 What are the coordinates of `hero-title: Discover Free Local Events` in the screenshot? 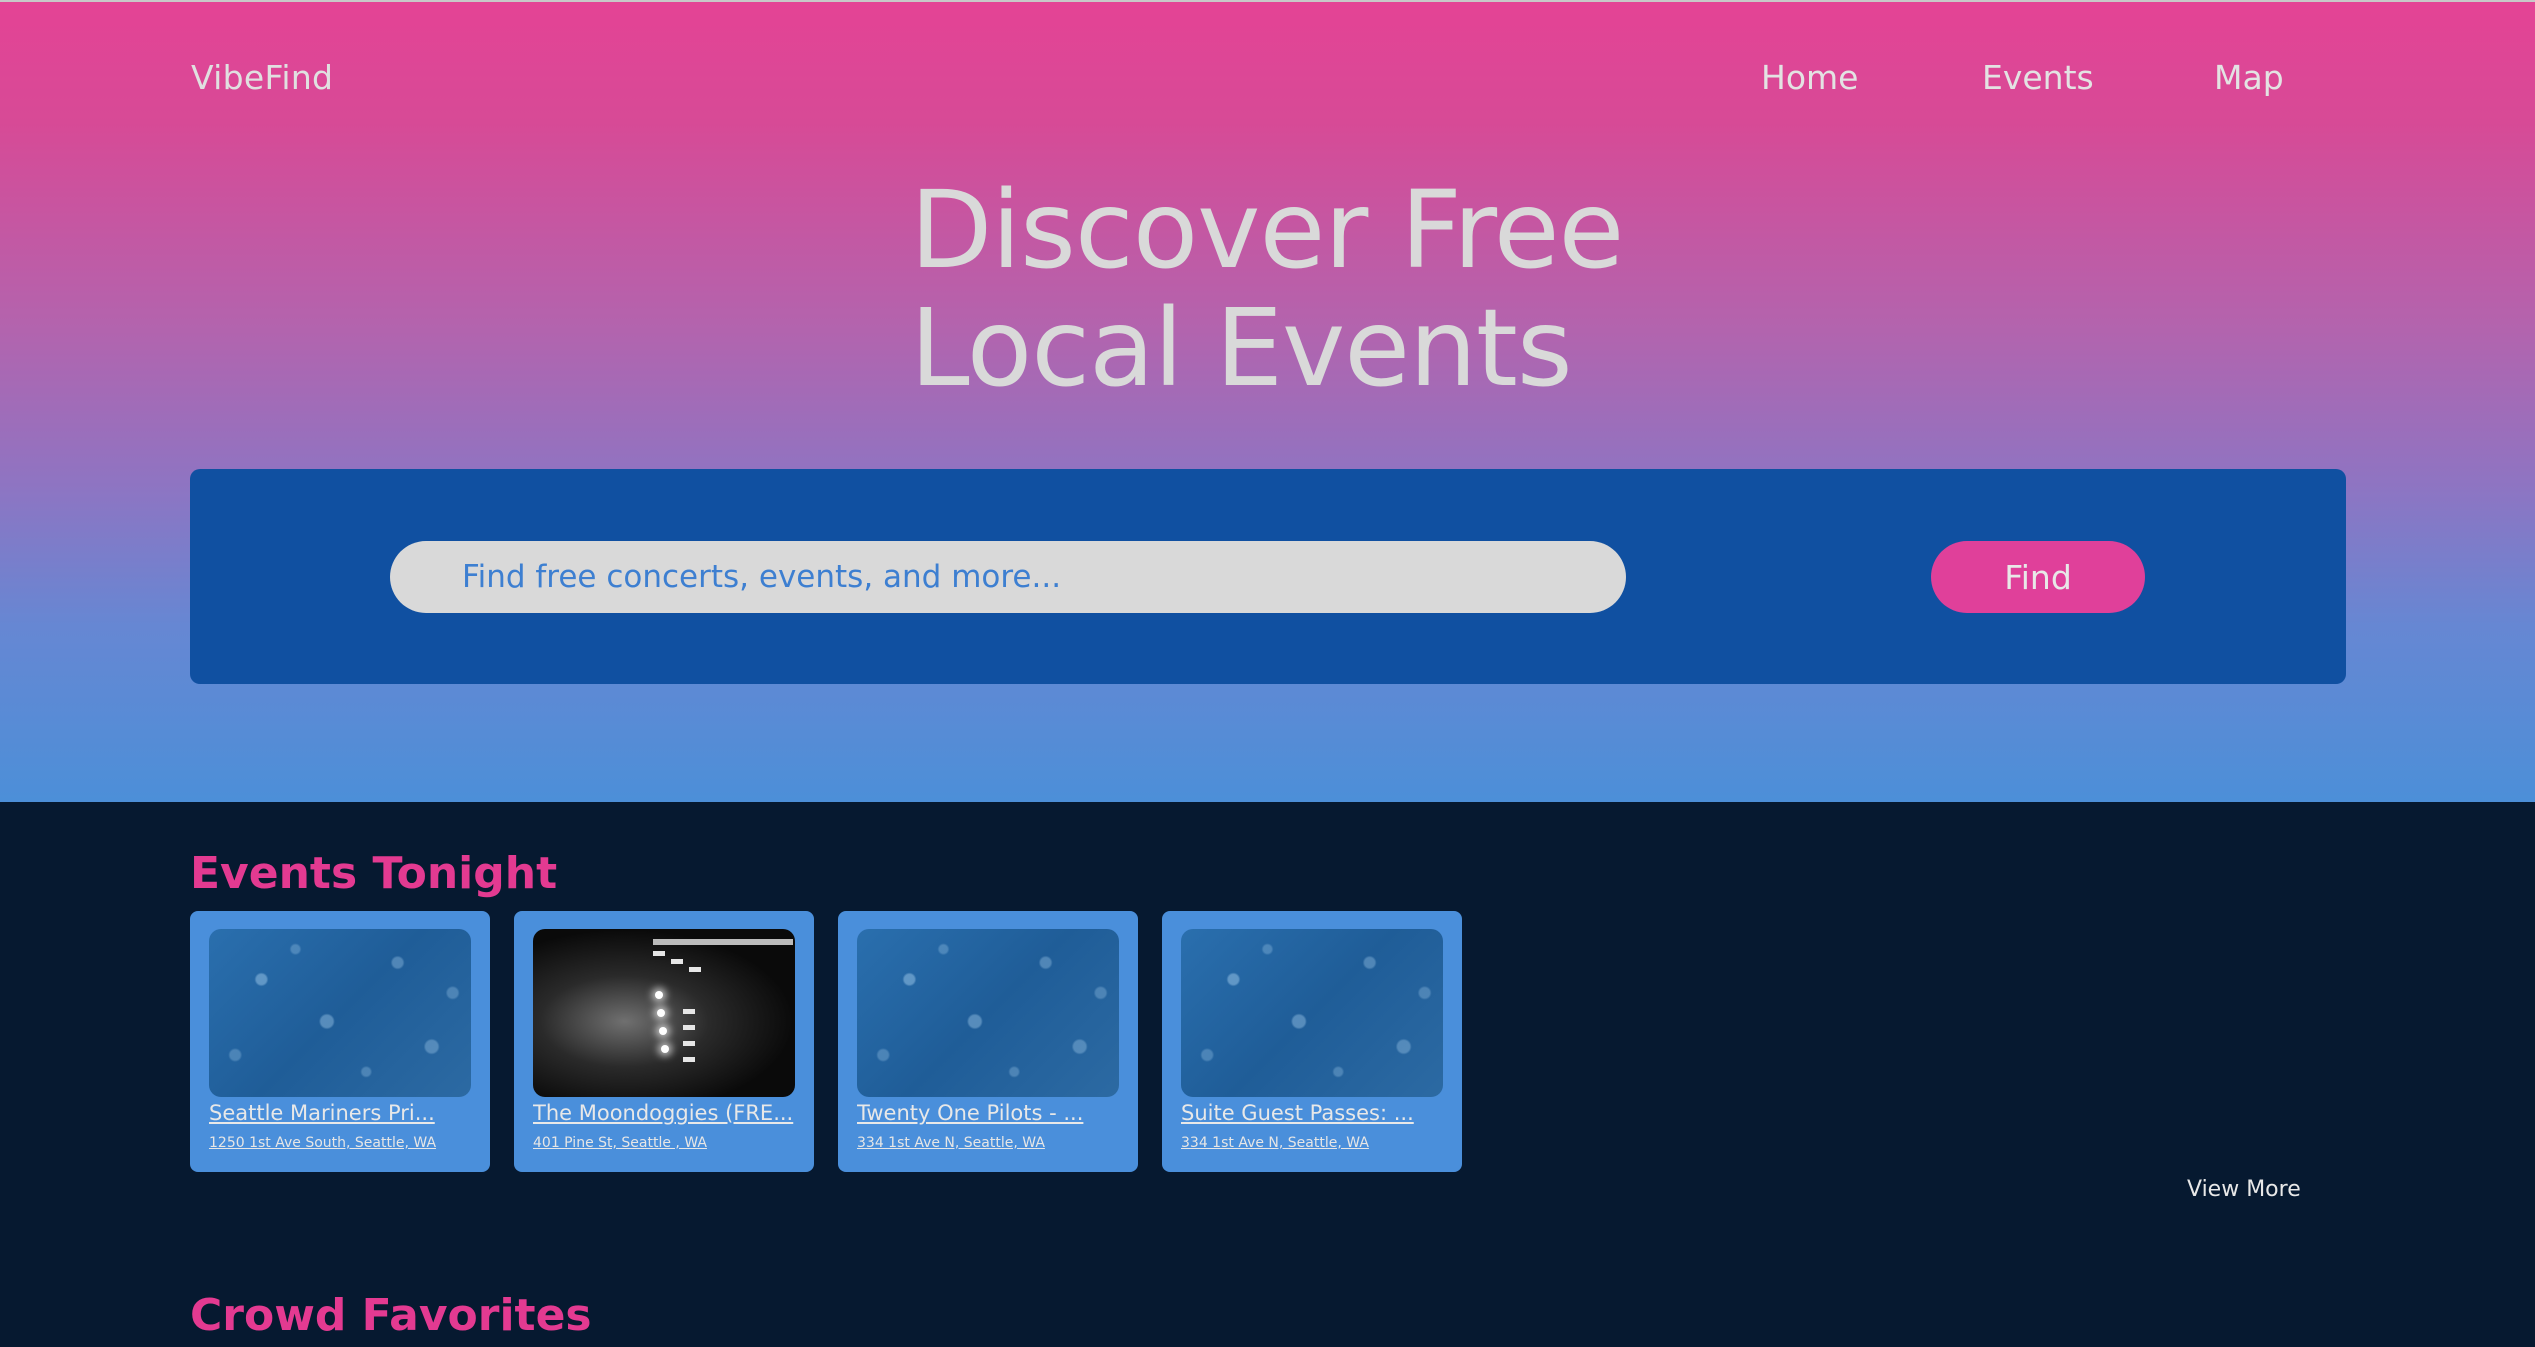 It's located at (1360, 290).